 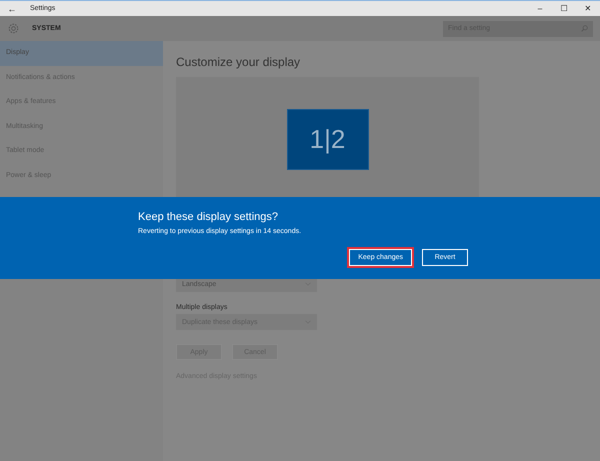 What do you see at coordinates (13, 28) in the screenshot?
I see `settings-icon` at bounding box center [13, 28].